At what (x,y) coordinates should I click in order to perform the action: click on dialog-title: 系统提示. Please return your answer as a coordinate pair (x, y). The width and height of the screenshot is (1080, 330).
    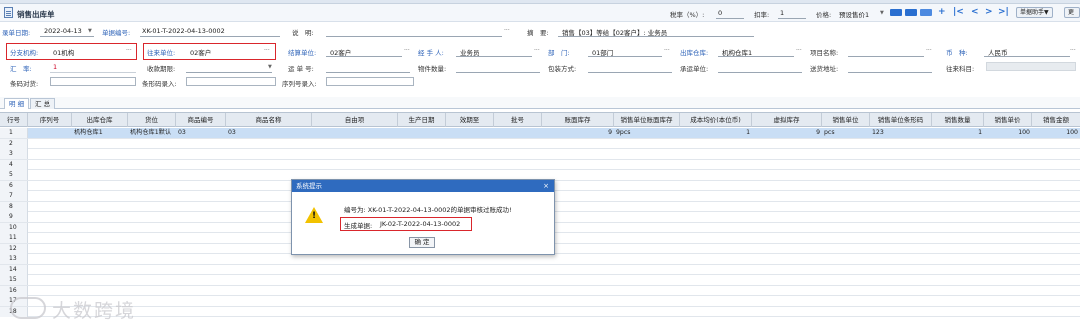
    Looking at the image, I should click on (423, 186).